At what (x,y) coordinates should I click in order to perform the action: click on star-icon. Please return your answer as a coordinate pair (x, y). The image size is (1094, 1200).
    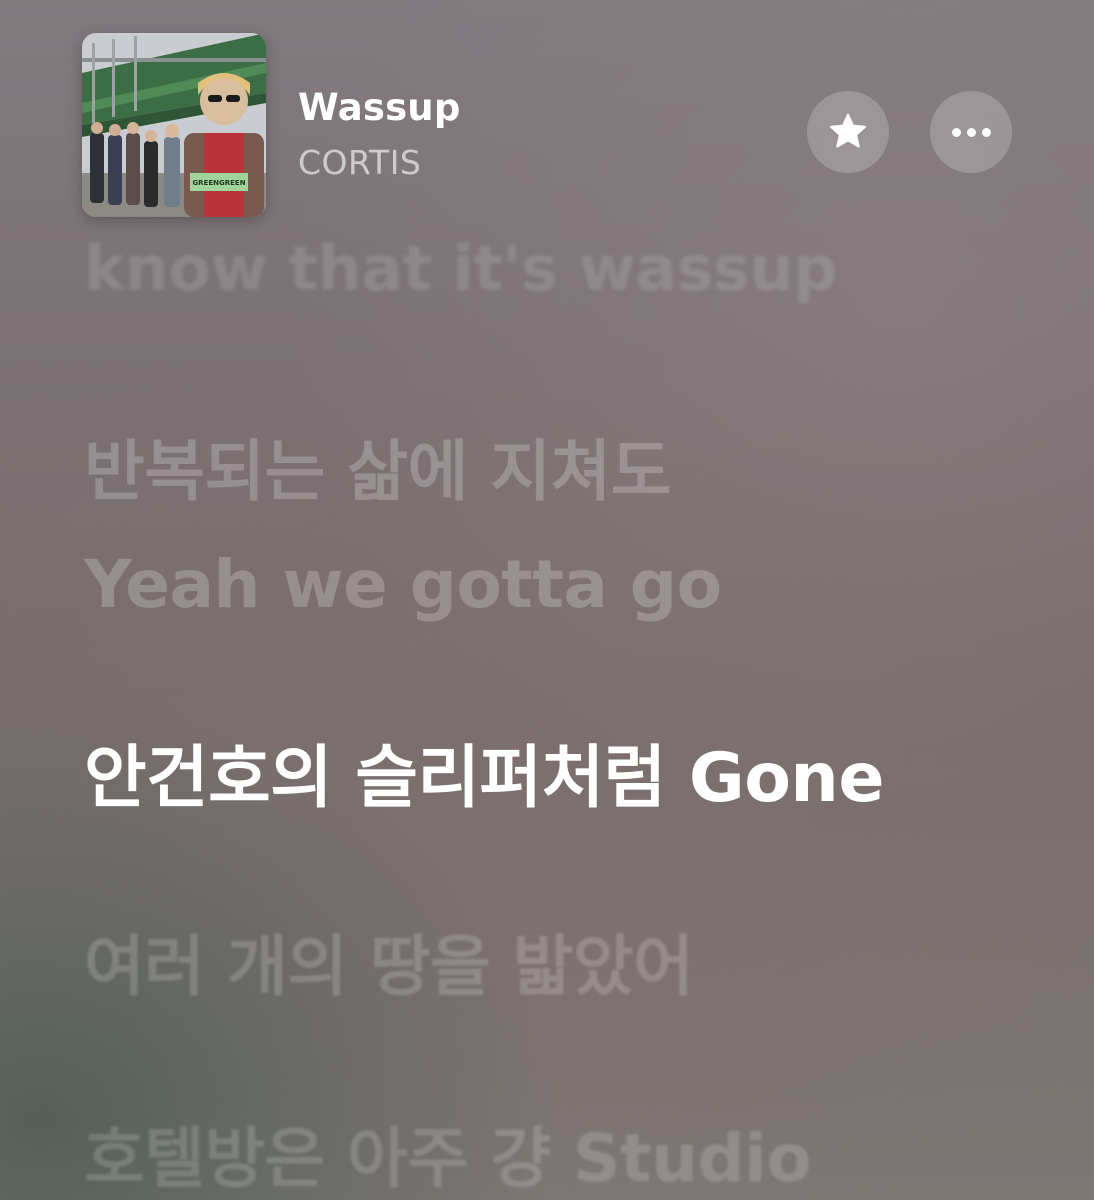
    Looking at the image, I should click on (848, 130).